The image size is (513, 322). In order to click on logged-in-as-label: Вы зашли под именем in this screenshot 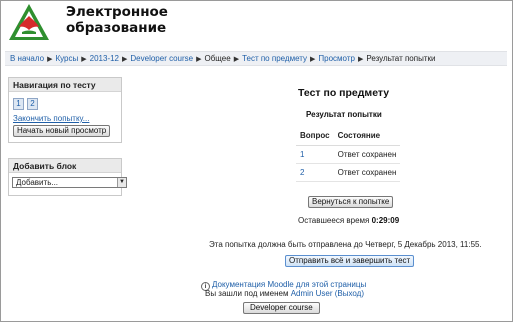, I will do `click(247, 293)`.